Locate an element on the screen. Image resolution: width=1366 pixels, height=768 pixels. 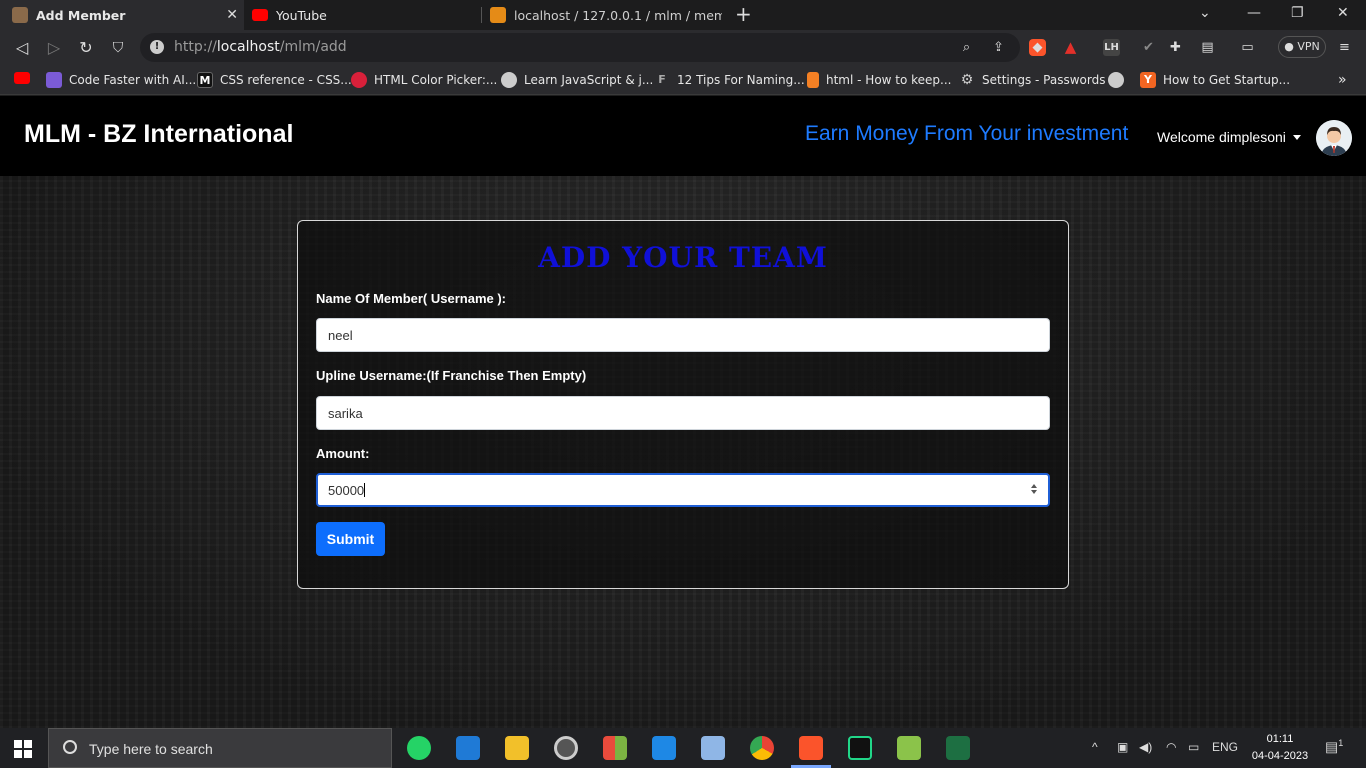
bookmark-youtube is located at coordinates (25, 78).